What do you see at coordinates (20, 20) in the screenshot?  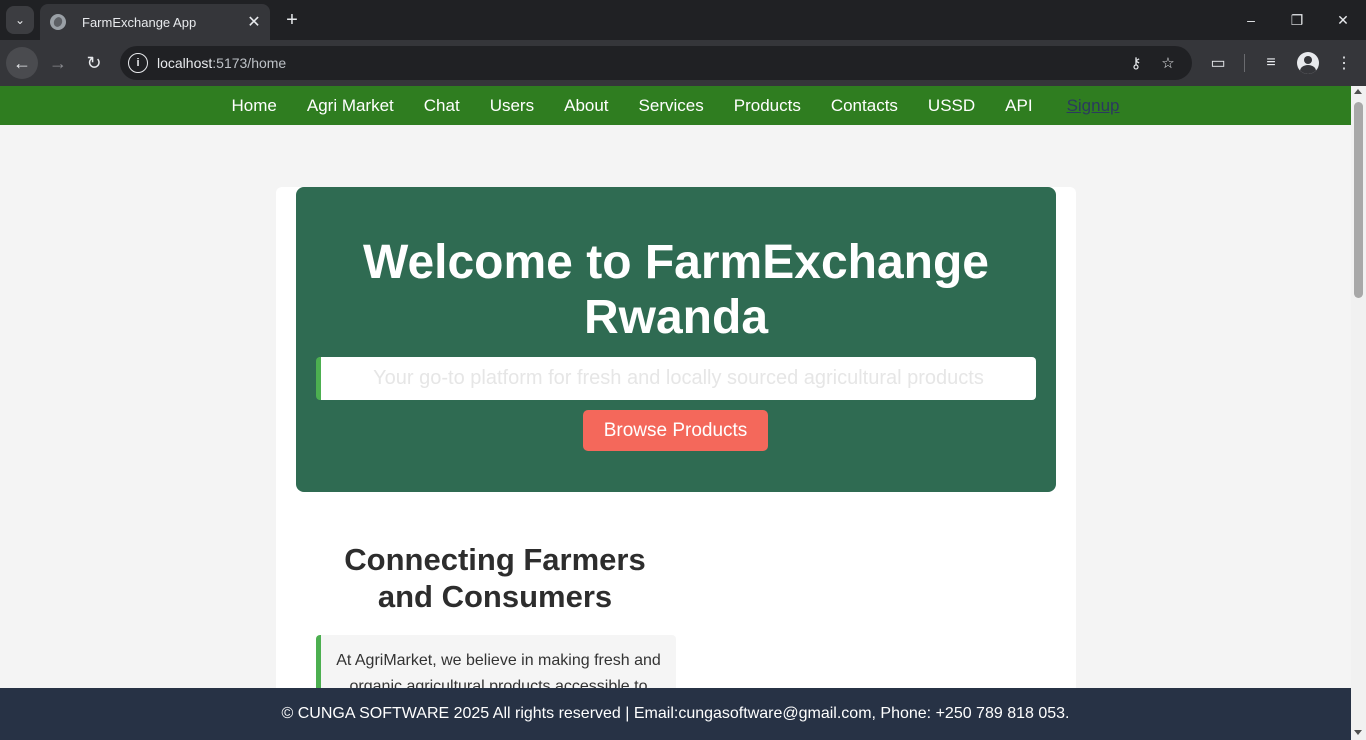 I see `tab-search-chevron-down-icon: ⌄` at bounding box center [20, 20].